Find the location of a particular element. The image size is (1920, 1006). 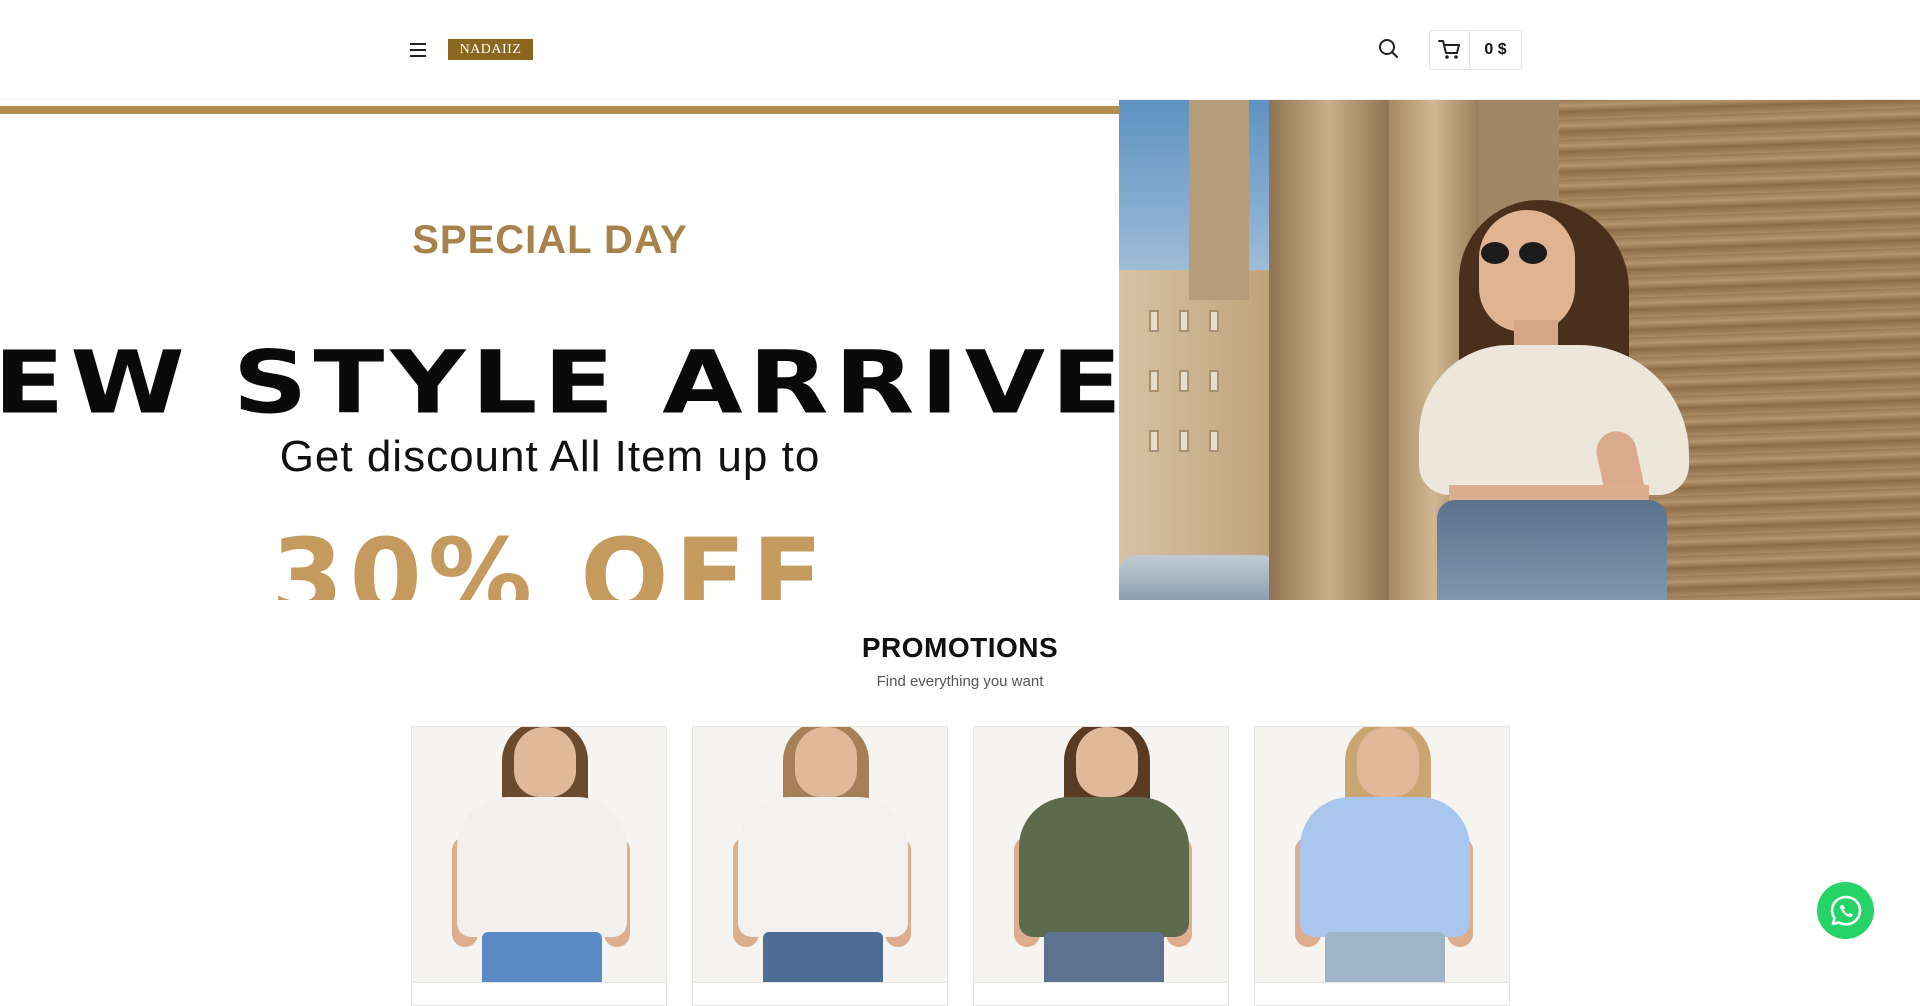

promotions-subtitle: Find everything you want is located at coordinates (960, 681).